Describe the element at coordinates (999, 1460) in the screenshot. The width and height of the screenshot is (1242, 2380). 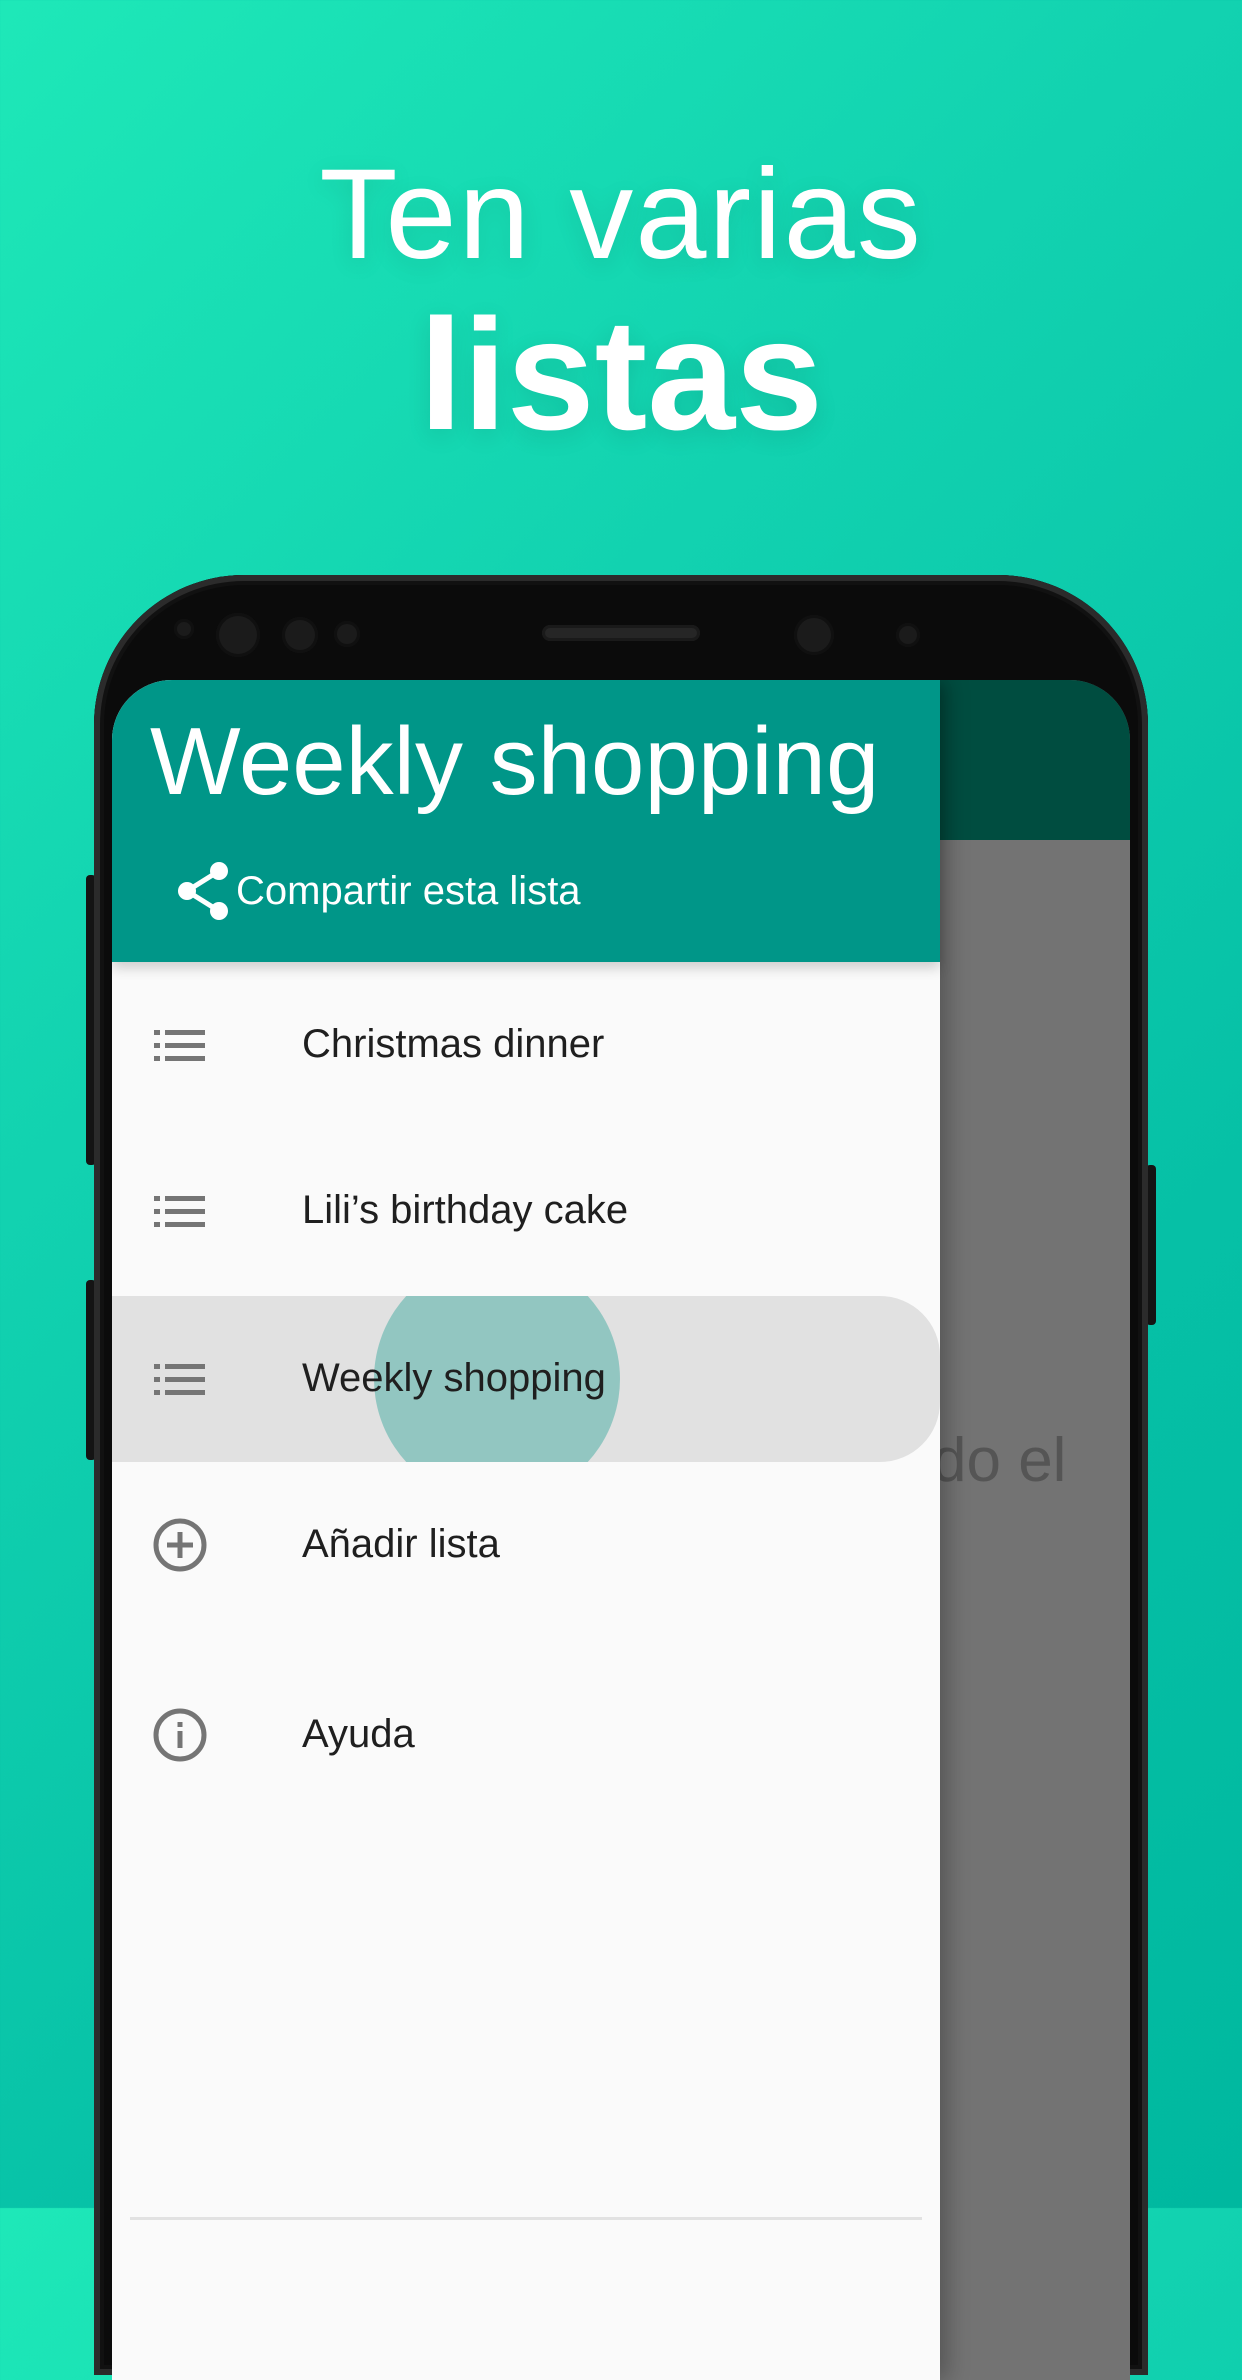
I see `background-content-text: do el` at that location.